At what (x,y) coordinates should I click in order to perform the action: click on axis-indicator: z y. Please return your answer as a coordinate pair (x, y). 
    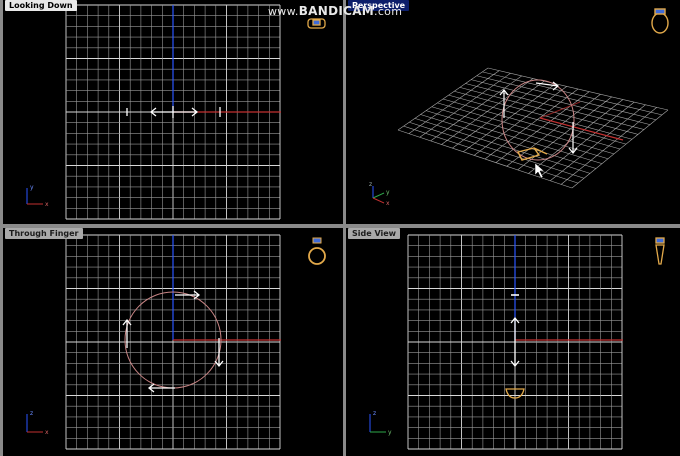
    Looking at the image, I should click on (380, 423).